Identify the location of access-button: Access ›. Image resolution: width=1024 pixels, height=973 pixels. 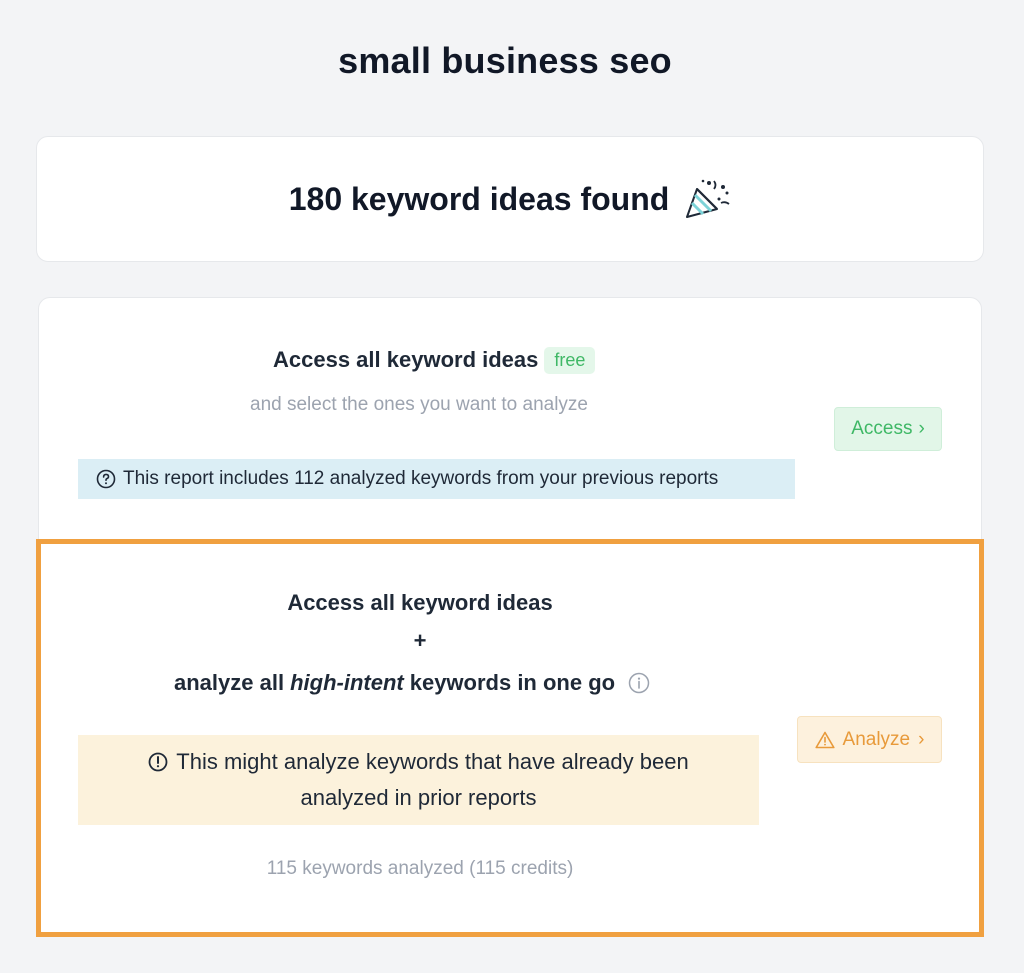
(888, 429).